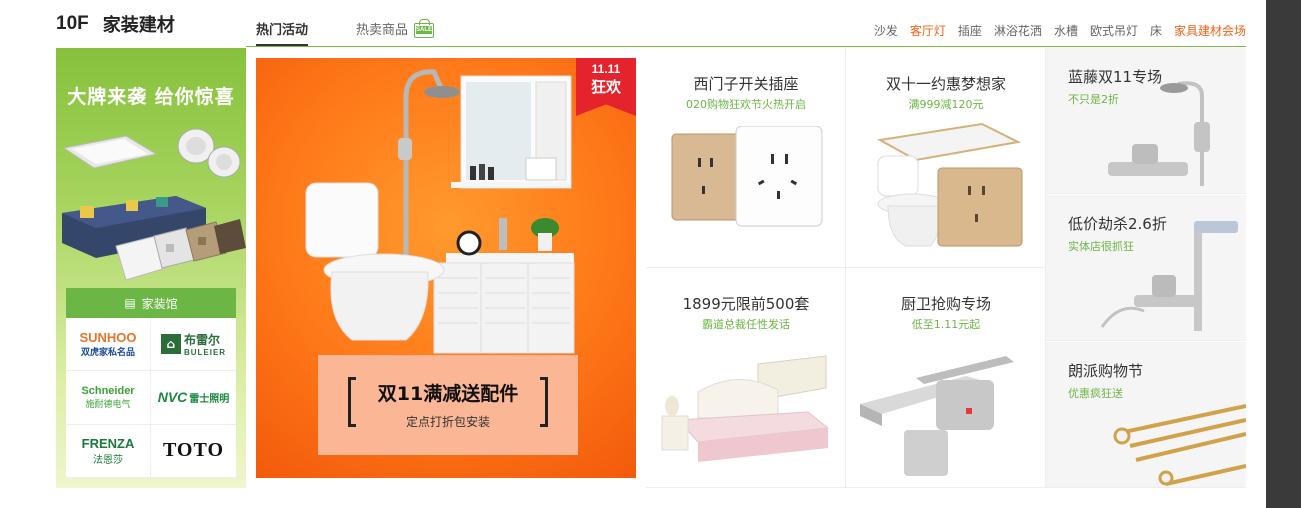  I want to click on brand-subtitle: 双虎家私名品, so click(107, 353).